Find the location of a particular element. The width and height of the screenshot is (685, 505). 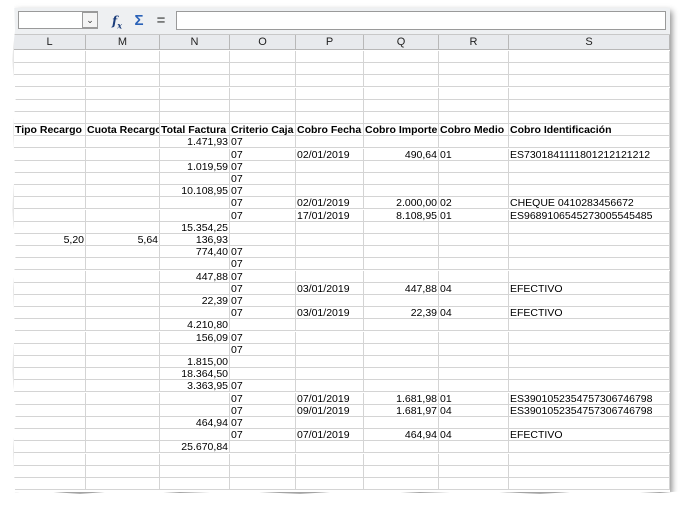

table-cell: 02/01/2019 is located at coordinates (330, 203).